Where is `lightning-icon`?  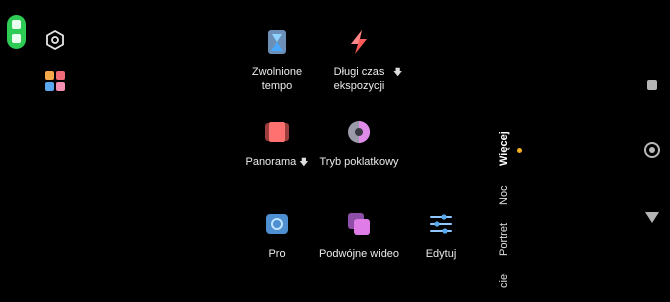 lightning-icon is located at coordinates (359, 42).